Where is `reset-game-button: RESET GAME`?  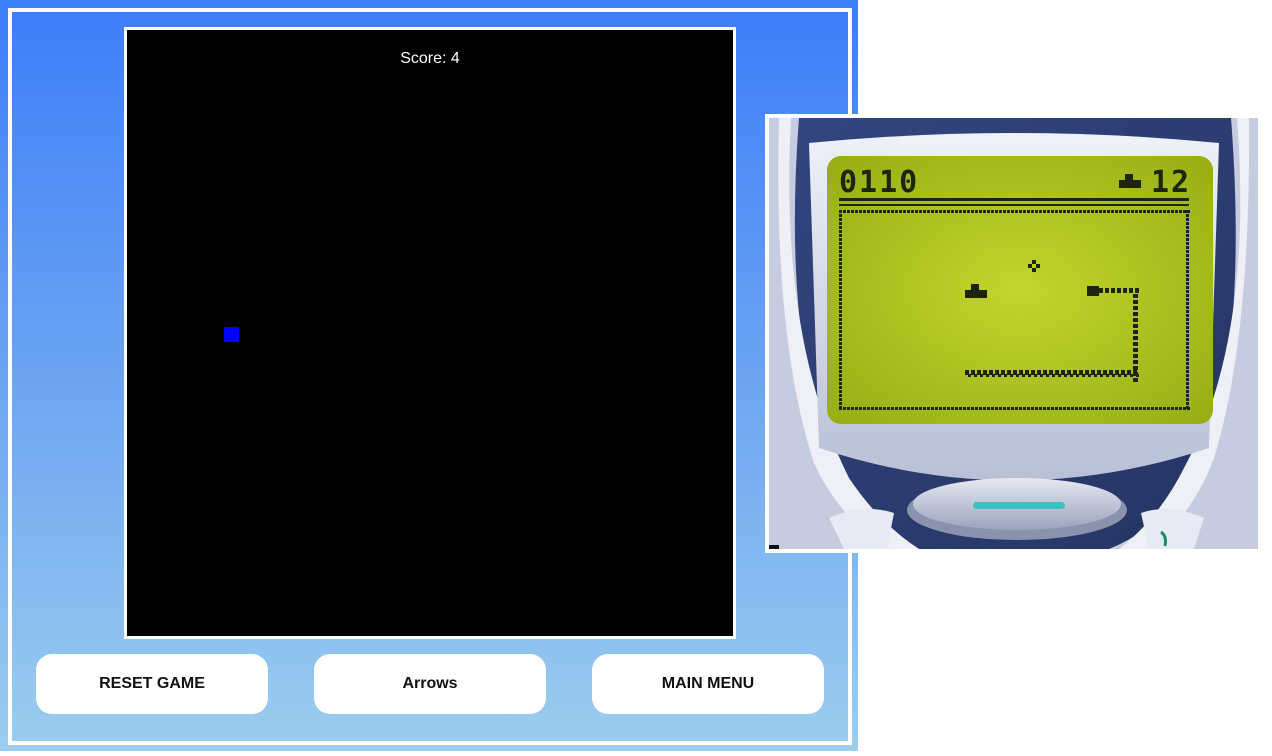
reset-game-button: RESET GAME is located at coordinates (152, 684).